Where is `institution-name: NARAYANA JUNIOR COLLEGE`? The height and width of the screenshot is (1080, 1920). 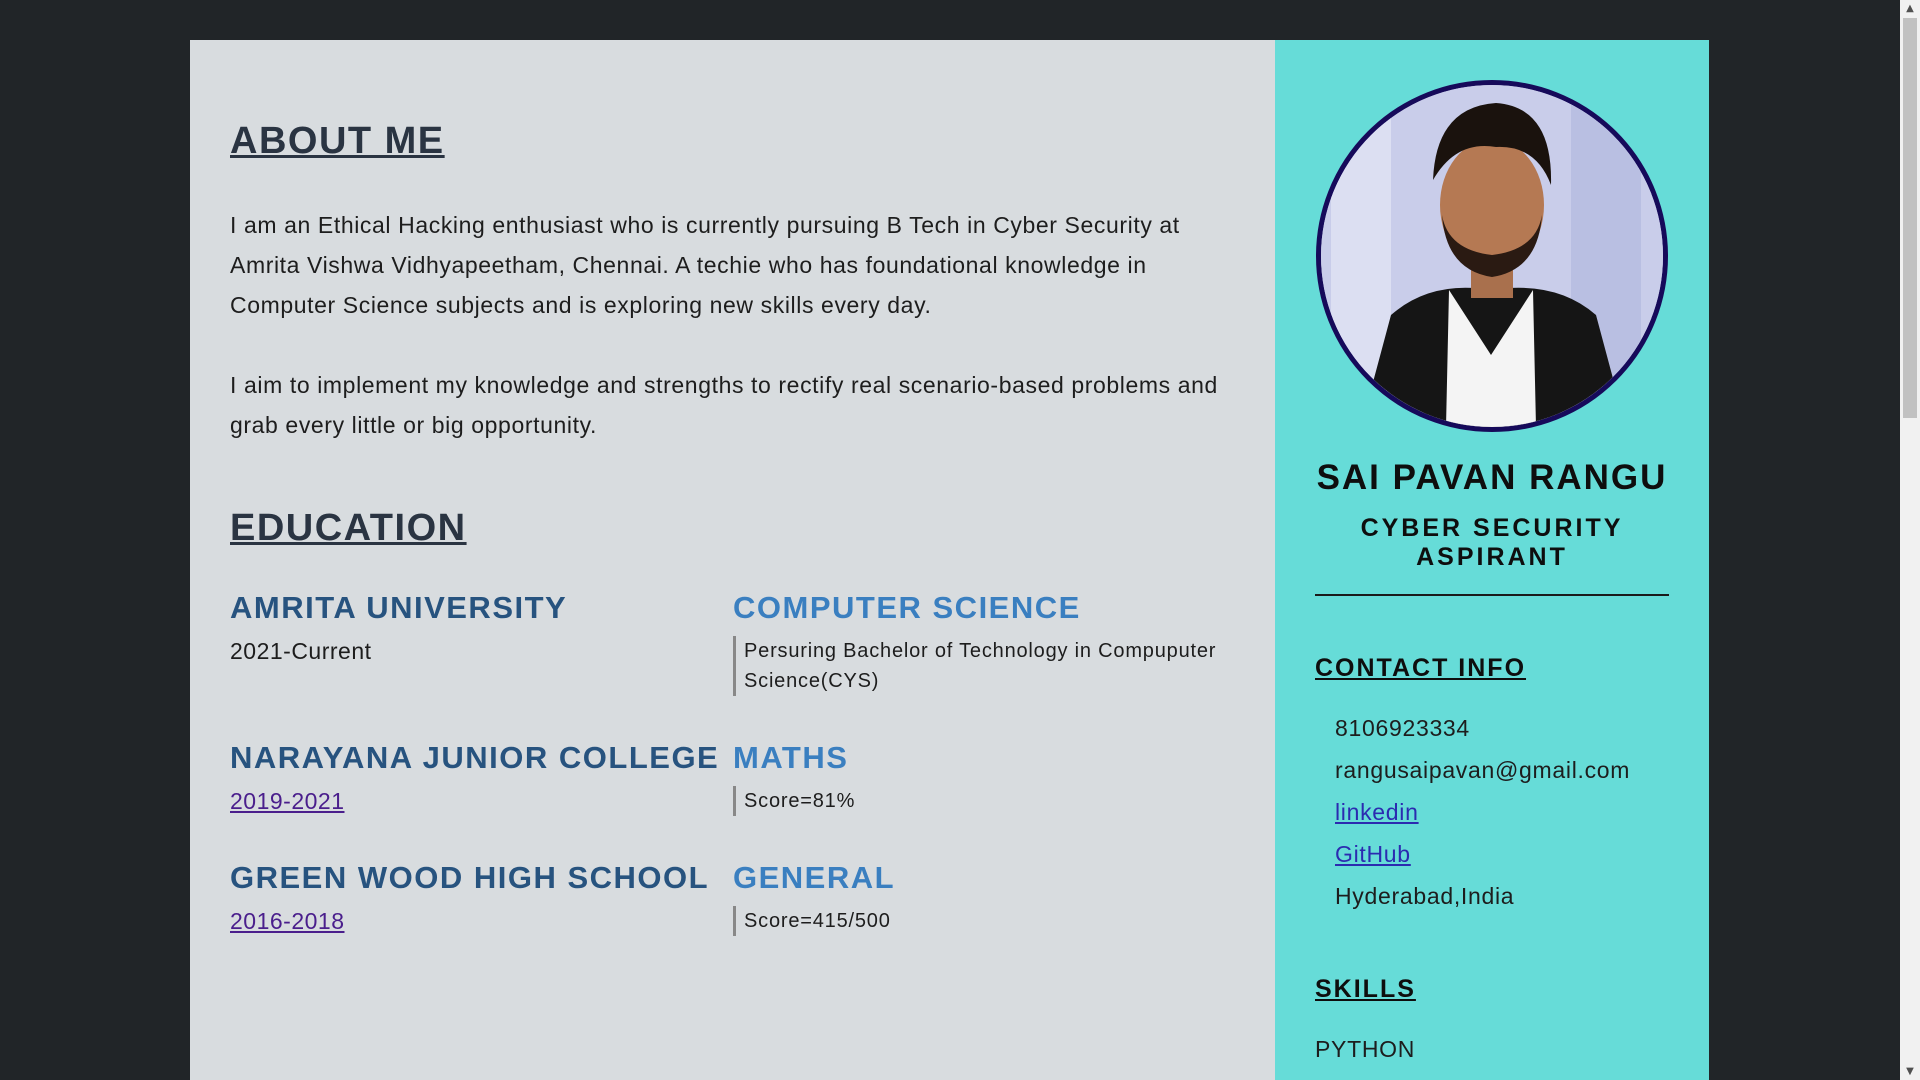
institution-name: NARAYANA JUNIOR COLLEGE is located at coordinates (475, 757).